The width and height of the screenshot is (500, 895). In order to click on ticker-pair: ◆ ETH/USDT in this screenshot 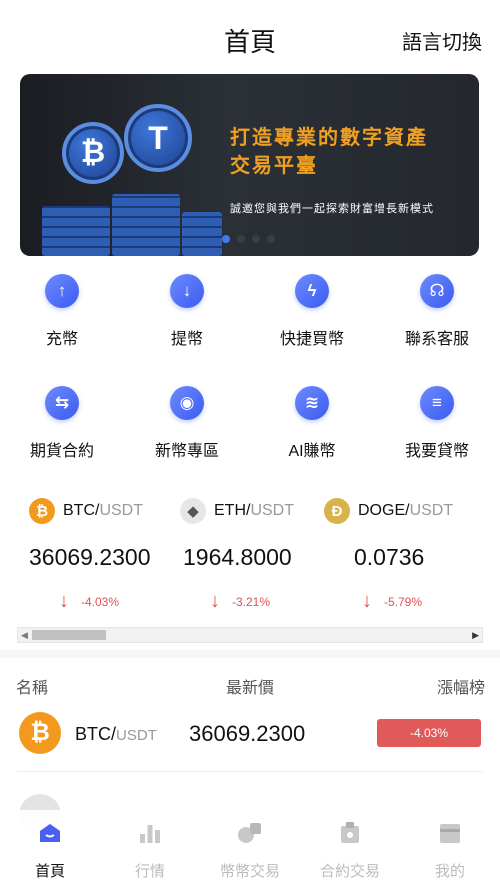, I will do `click(237, 511)`.